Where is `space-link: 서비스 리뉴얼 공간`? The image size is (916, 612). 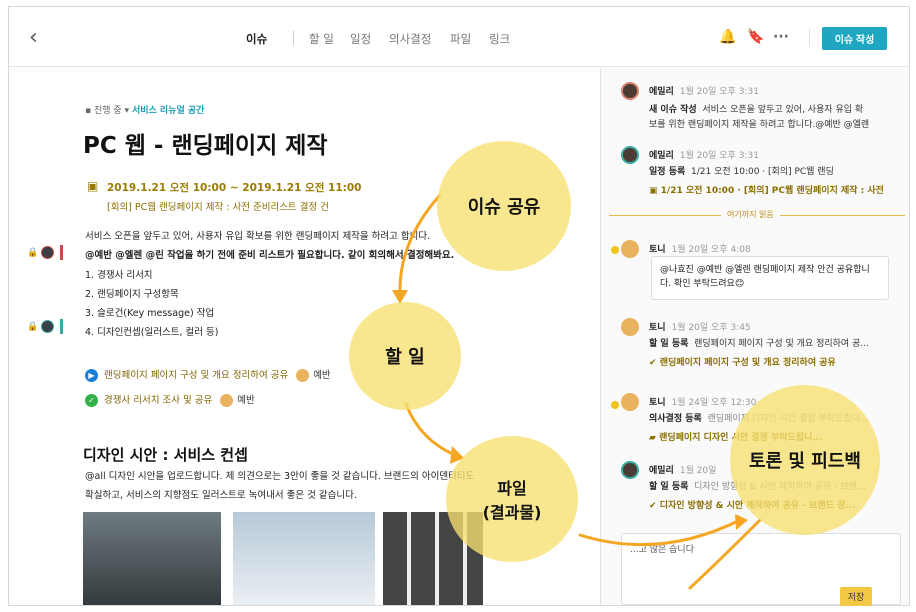
space-link: 서비스 리뉴얼 공간 is located at coordinates (168, 111).